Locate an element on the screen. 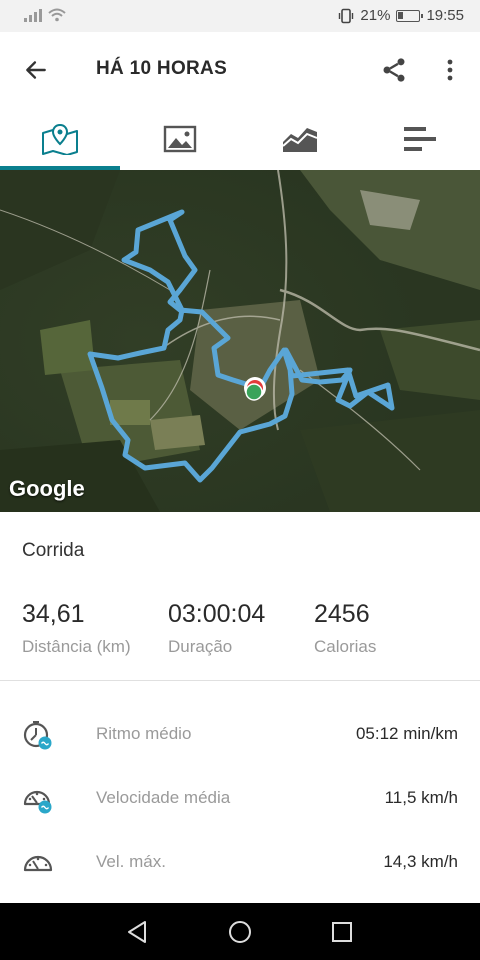  clock: 19:55 is located at coordinates (445, 15).